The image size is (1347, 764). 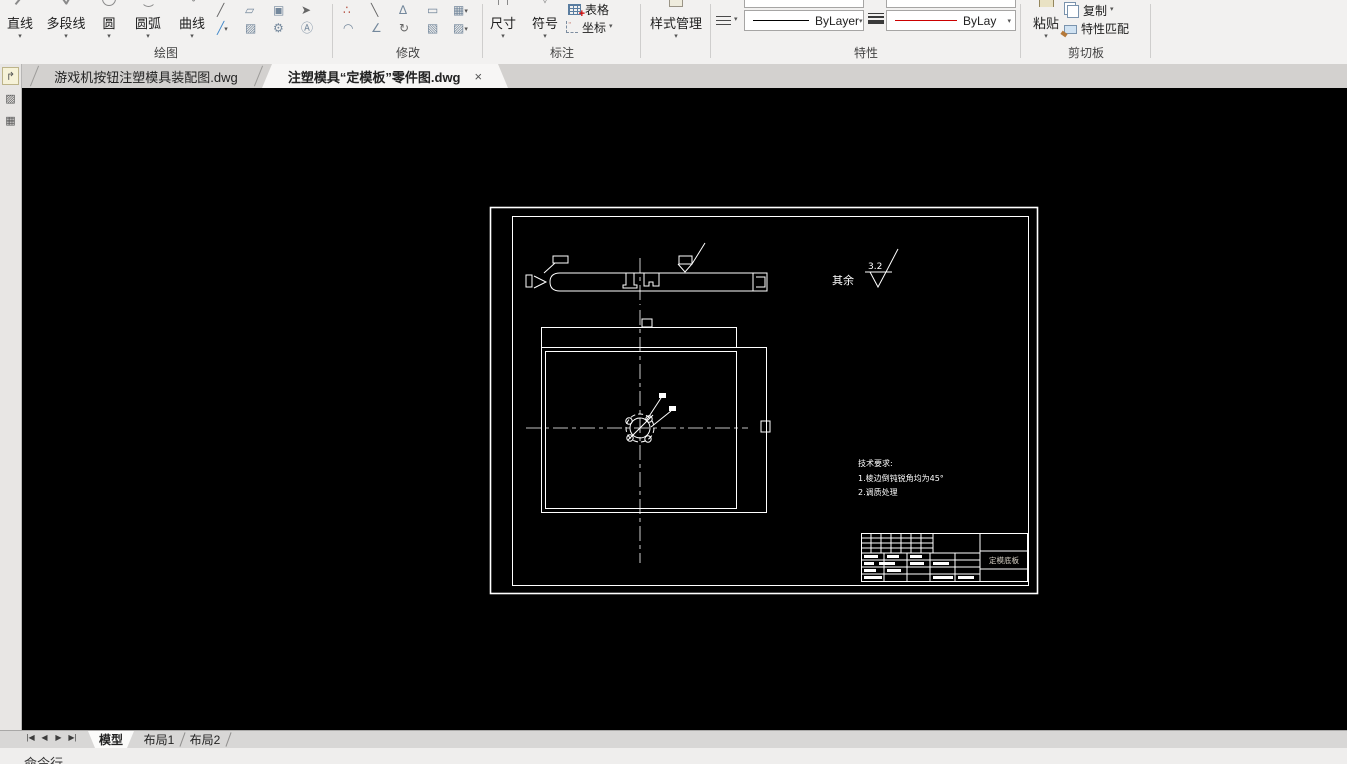 I want to click on document-tab-bar: 游戏机按钮注塑模具装配图.dwg 注塑模具“定模板”零件图.dwg ×, so click(x=684, y=76).